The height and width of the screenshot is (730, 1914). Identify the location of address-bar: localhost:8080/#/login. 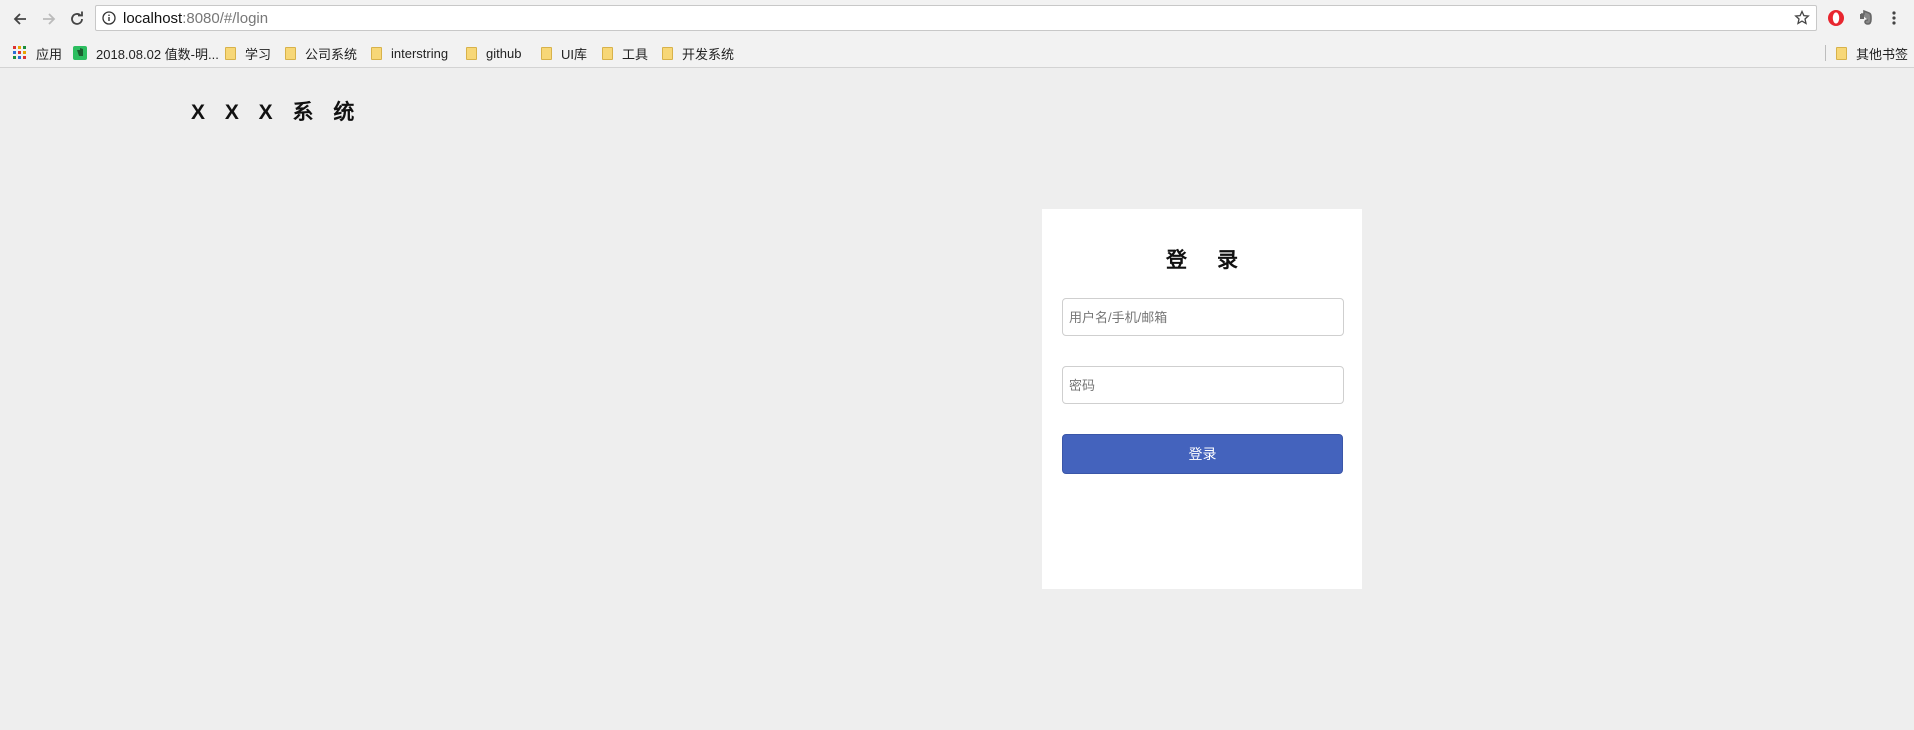
(956, 18).